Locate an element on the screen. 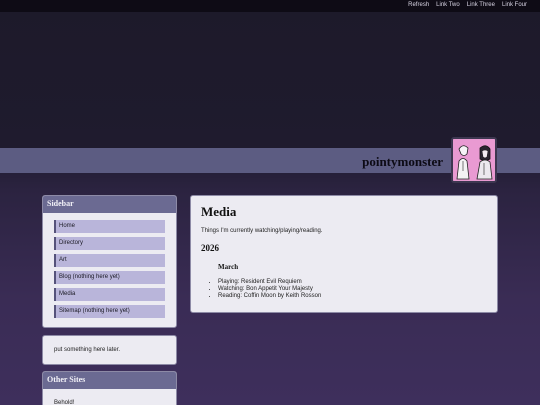 This screenshot has width=540, height=405. sidebar-item-sitemap: Sitemap (nothing here yet) is located at coordinates (109, 311).